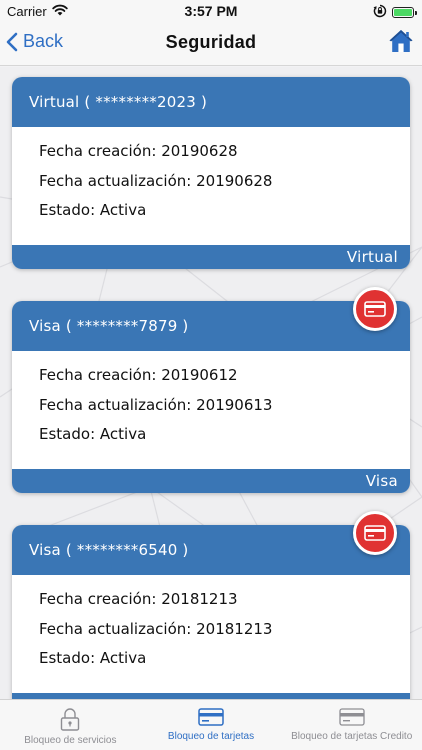 This screenshot has height=750, width=422. What do you see at coordinates (70, 740) in the screenshot?
I see `tab-label: Bloqueo de servicios` at bounding box center [70, 740].